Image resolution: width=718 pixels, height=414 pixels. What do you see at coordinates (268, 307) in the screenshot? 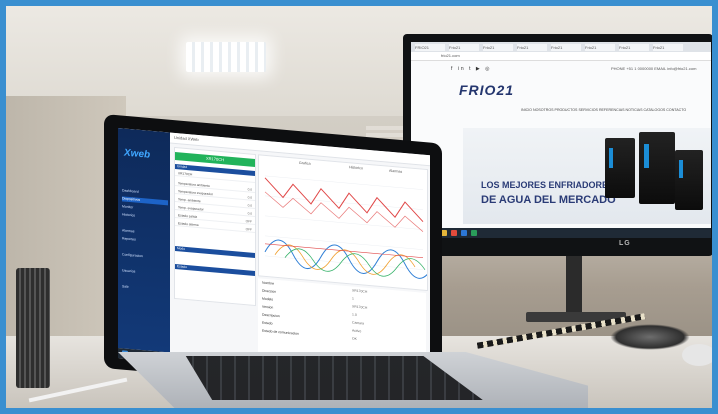
I see `detail-label: Version` at bounding box center [268, 307].